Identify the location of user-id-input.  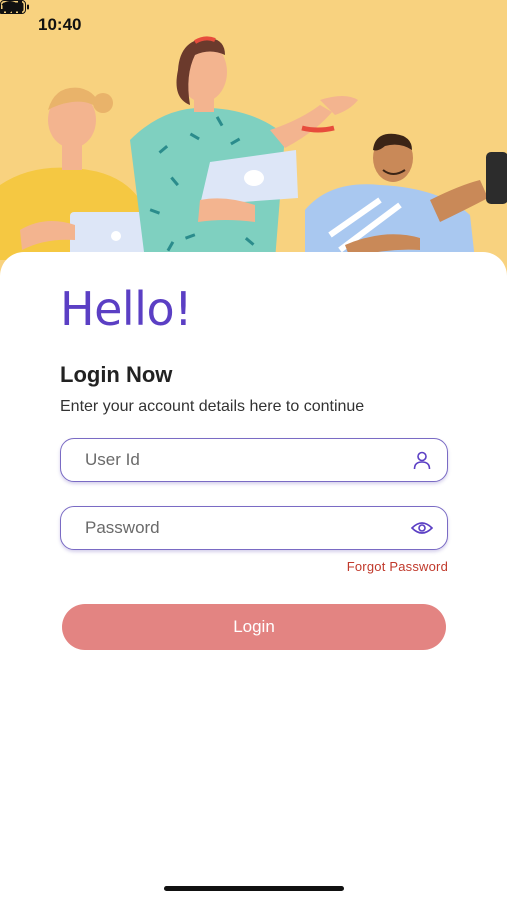
(248, 460).